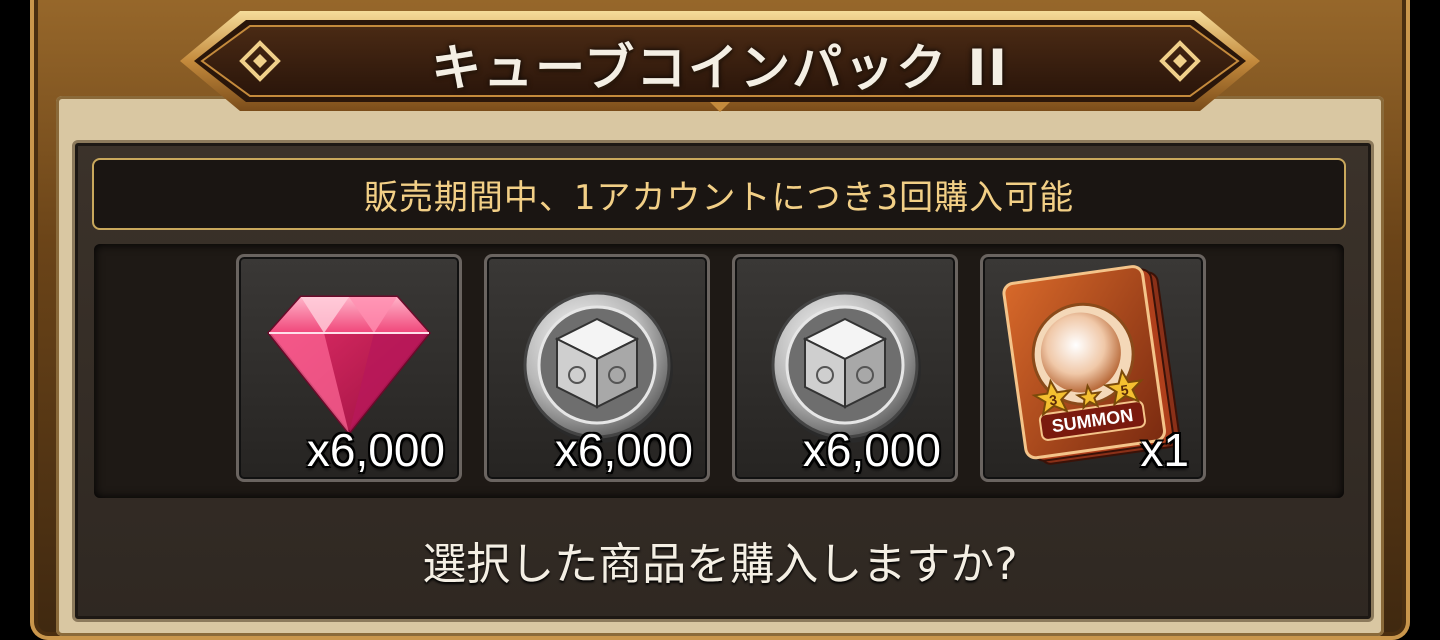 The image size is (1440, 640). Describe the element at coordinates (720, 68) in the screenshot. I see `dialog-title: キューブコインパック II` at that location.